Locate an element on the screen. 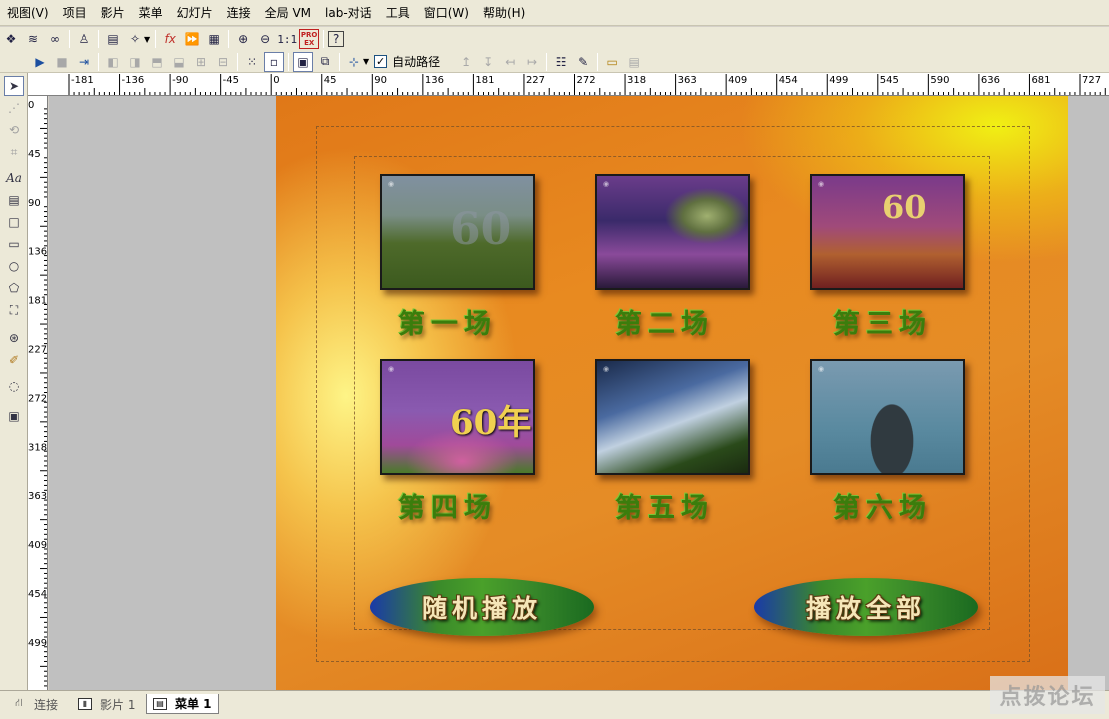 The image size is (1109, 719). menu-menu: 菜单 is located at coordinates (151, 13).